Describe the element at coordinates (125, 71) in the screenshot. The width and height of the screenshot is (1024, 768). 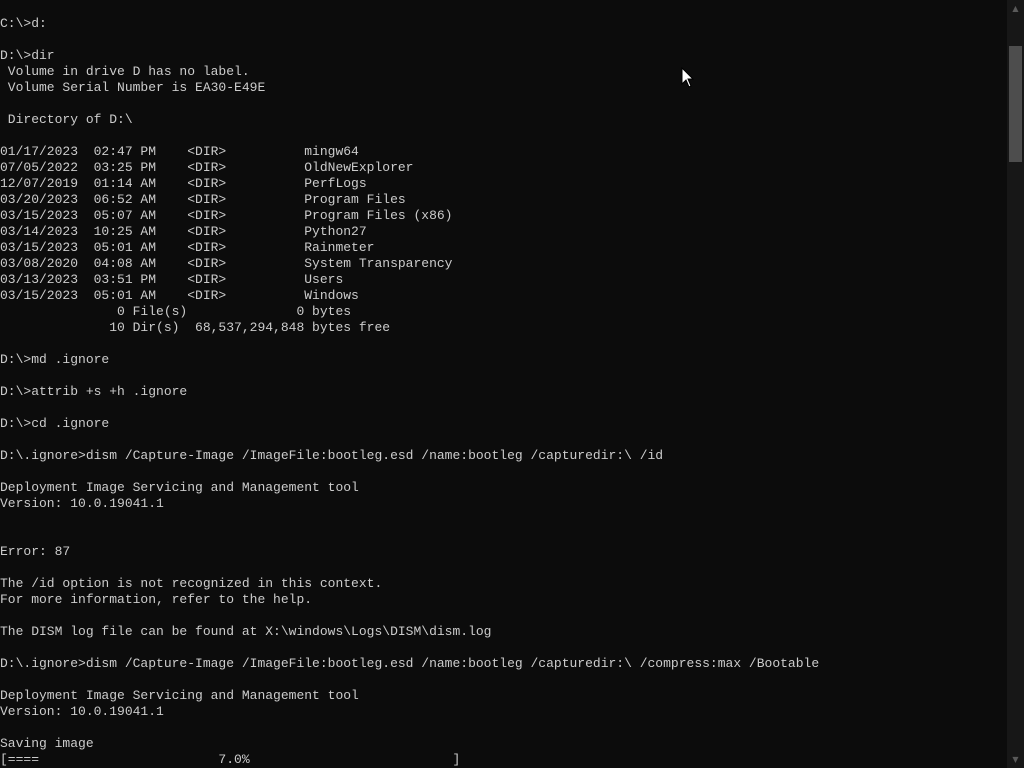
I see `console-line: Volume in drive D has no label.` at that location.